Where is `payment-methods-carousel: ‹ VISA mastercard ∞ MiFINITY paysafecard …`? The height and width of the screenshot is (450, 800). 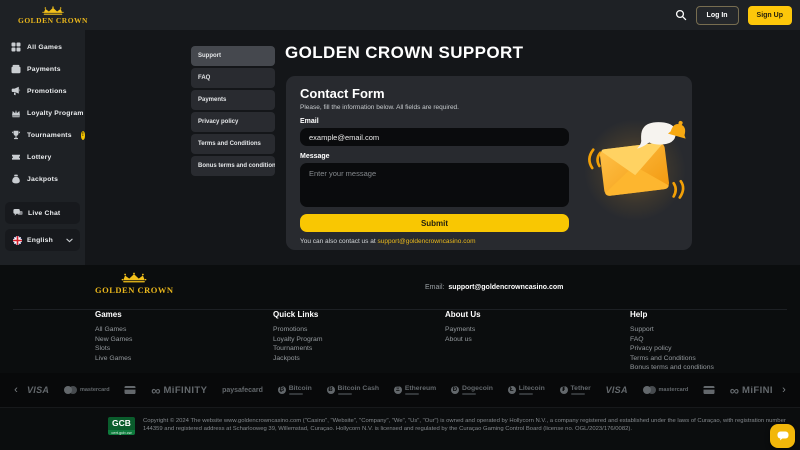
payment-methods-carousel: ‹ VISA mastercard ∞ MiFINITY paysafecard … is located at coordinates (400, 390).